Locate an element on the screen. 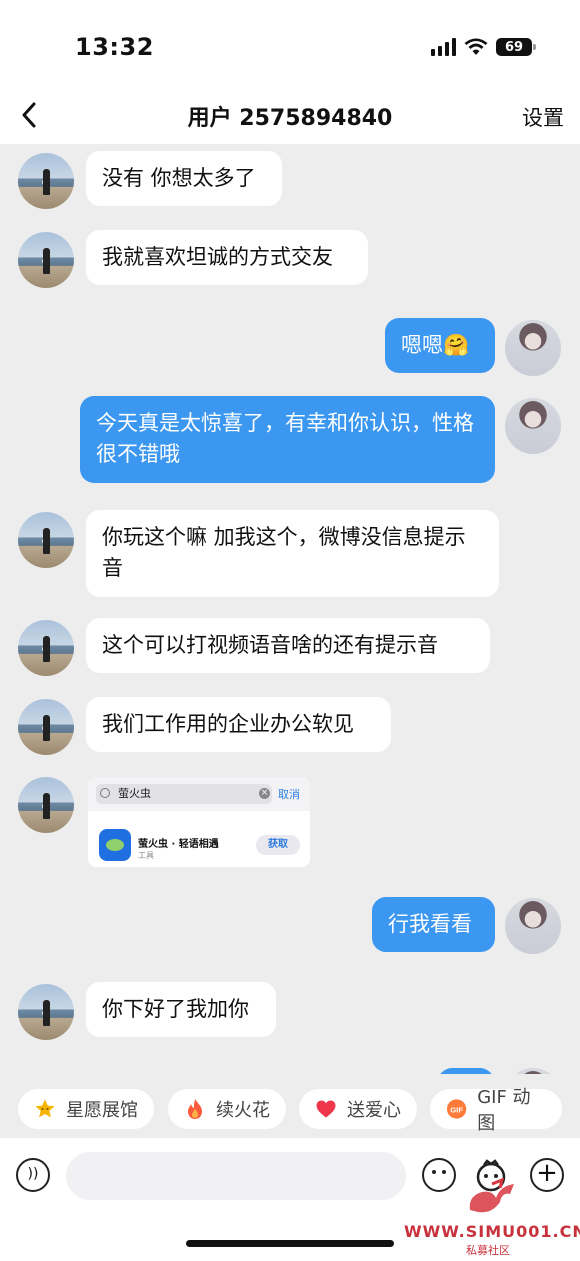  app-name: 萤火虫 · 轻语相遇 is located at coordinates (178, 844).